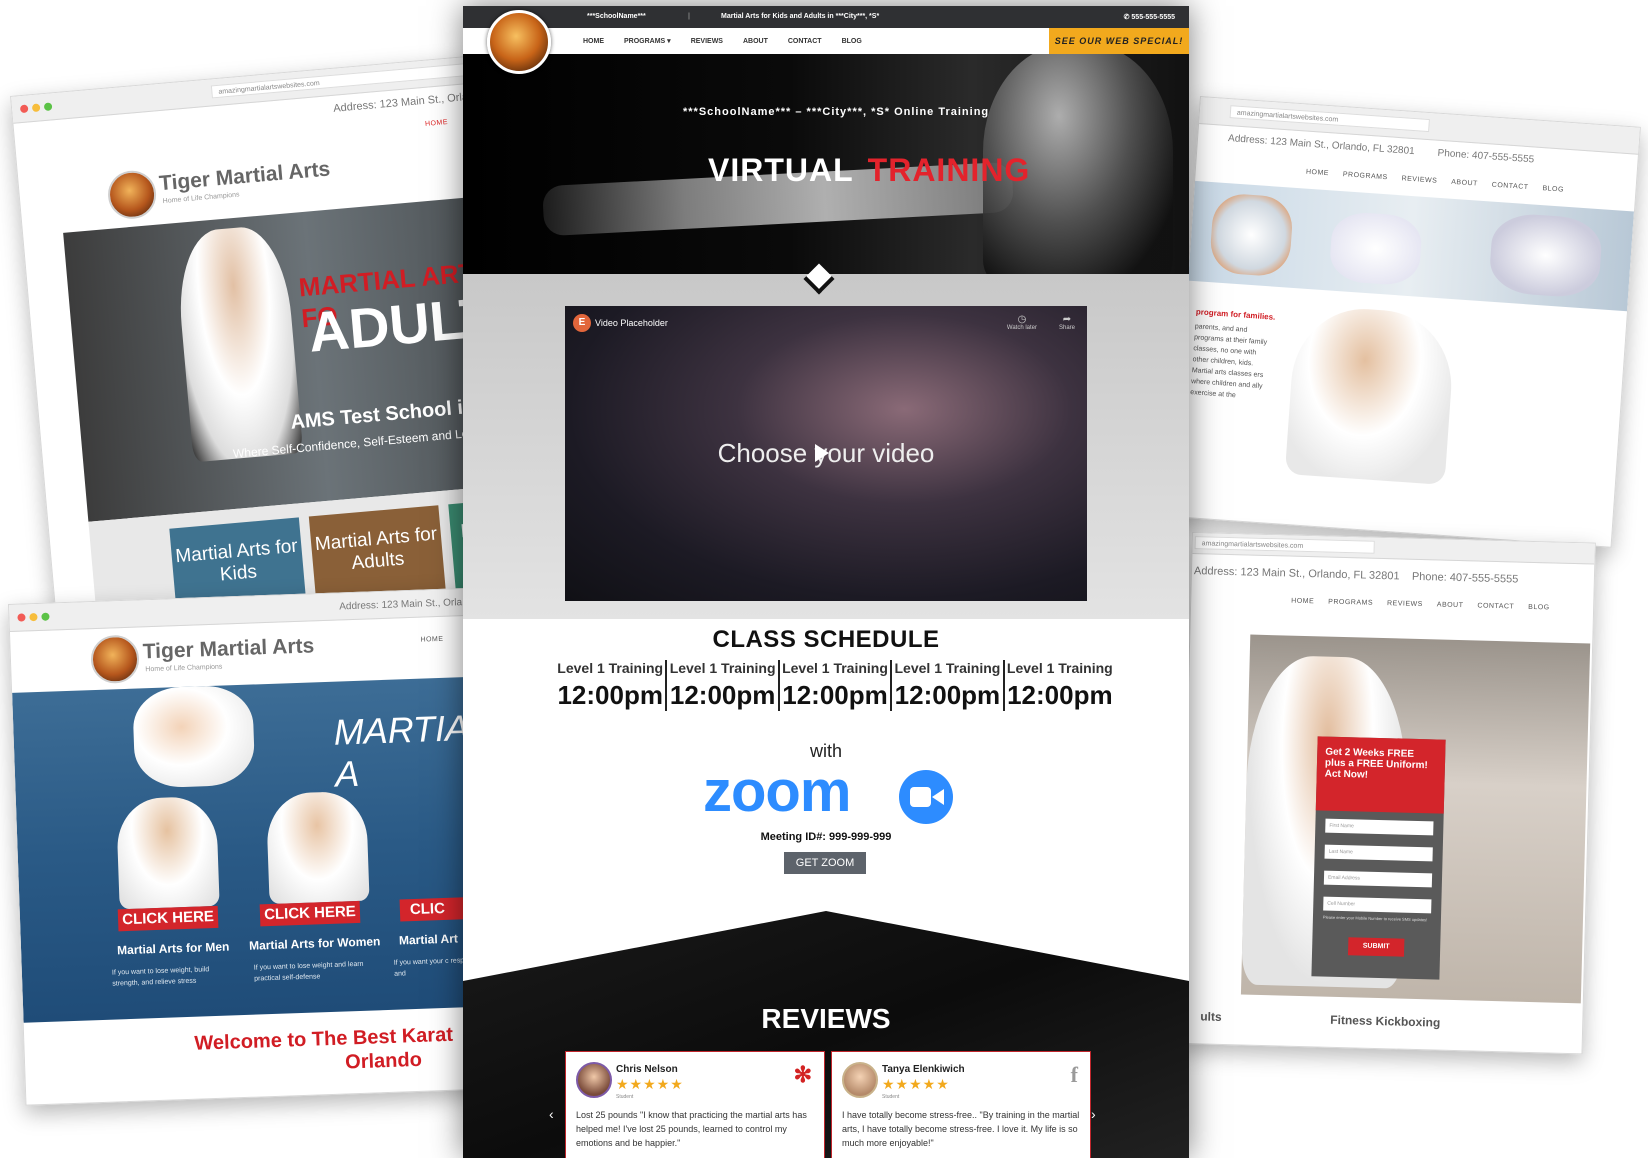 The image size is (1648, 1158). What do you see at coordinates (184, 668) in the screenshot?
I see `brand-tagline: Home of Life Champions` at bounding box center [184, 668].